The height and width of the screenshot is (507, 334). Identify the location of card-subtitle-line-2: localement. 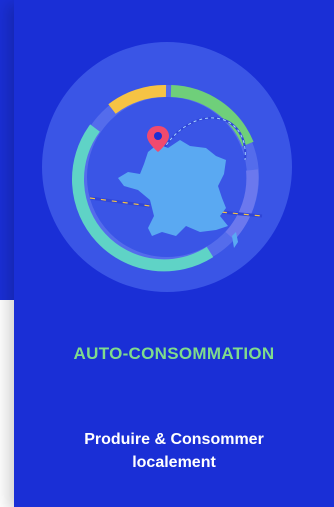
(174, 462).